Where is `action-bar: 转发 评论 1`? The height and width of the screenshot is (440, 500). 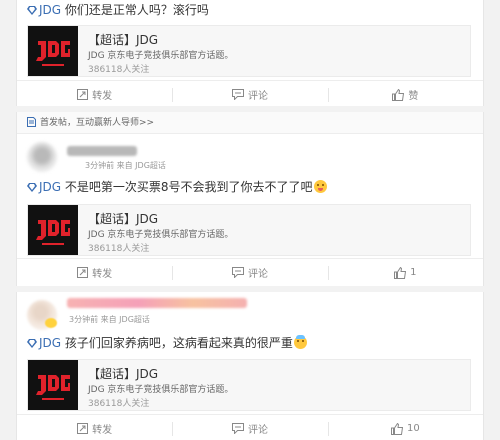 action-bar: 转发 评论 1 is located at coordinates (250, 272).